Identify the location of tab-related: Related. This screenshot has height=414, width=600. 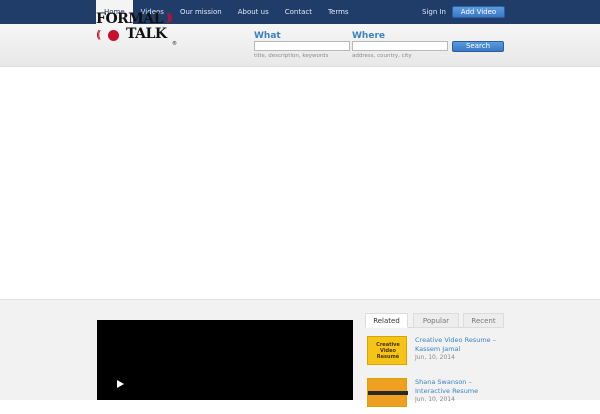
(386, 320).